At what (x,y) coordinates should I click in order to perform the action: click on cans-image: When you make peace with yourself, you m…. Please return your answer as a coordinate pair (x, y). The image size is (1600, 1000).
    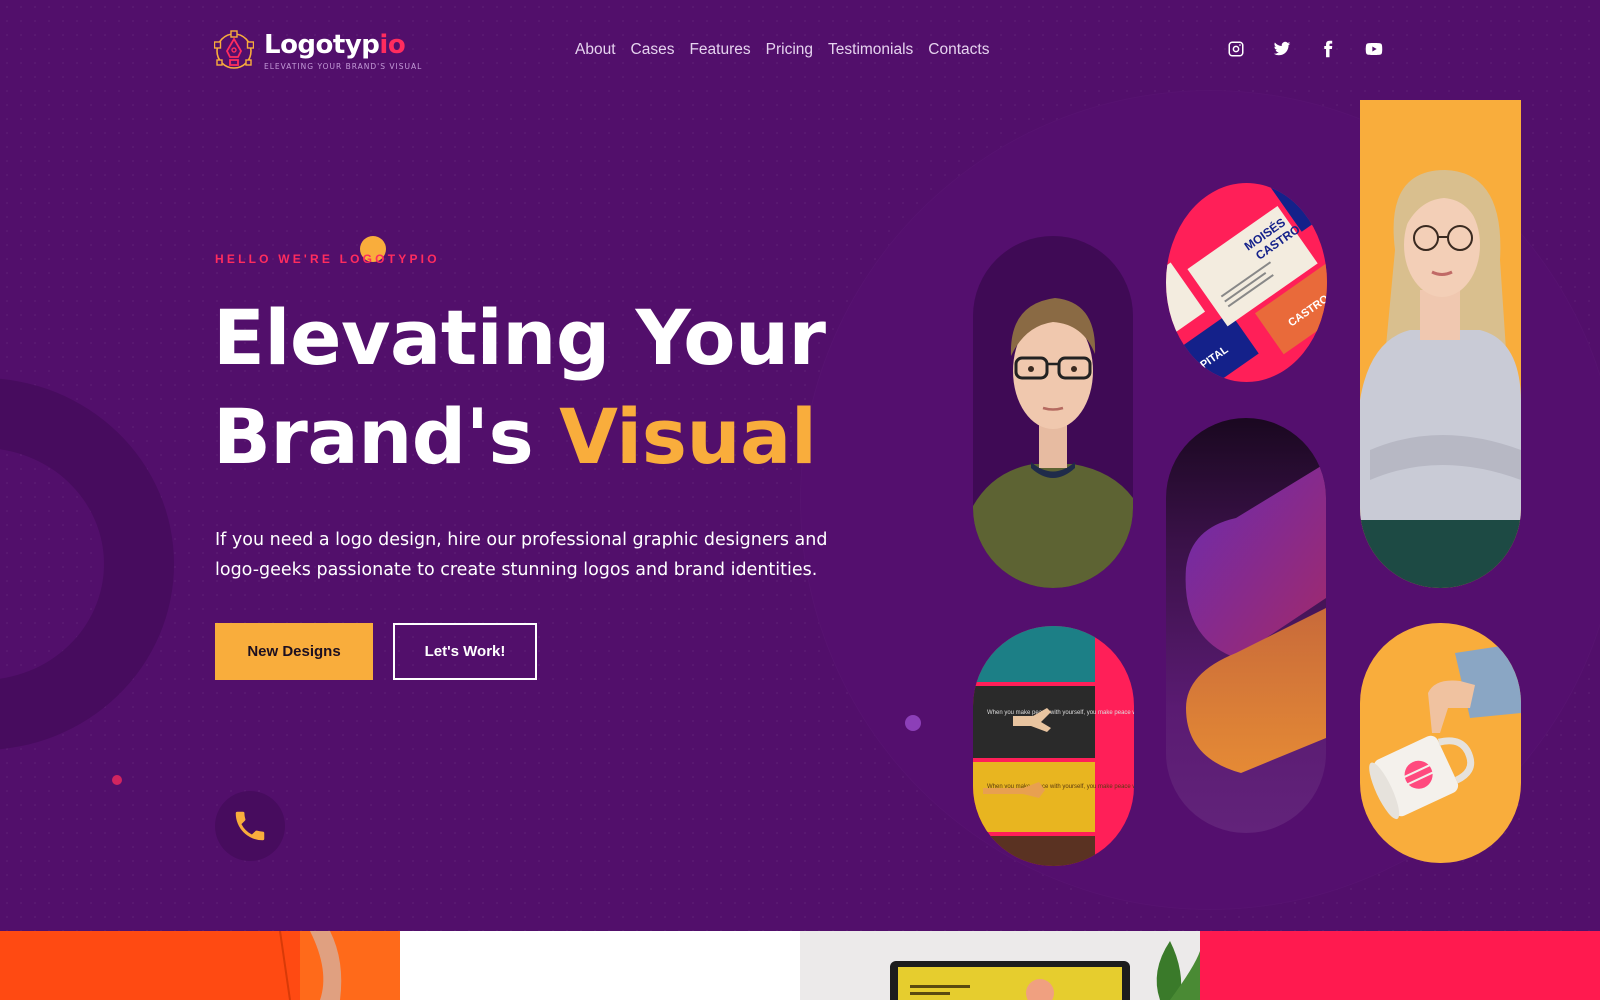
    Looking at the image, I should click on (1053, 746).